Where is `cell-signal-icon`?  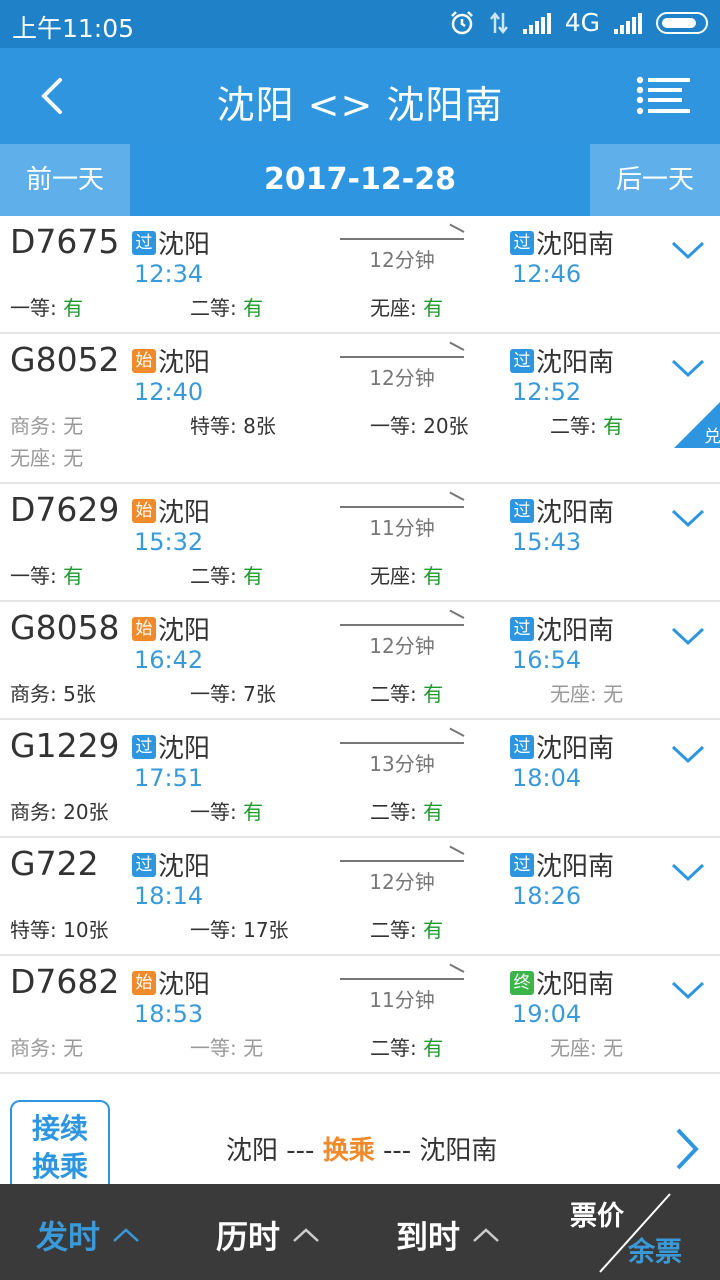 cell-signal-icon is located at coordinates (536, 23).